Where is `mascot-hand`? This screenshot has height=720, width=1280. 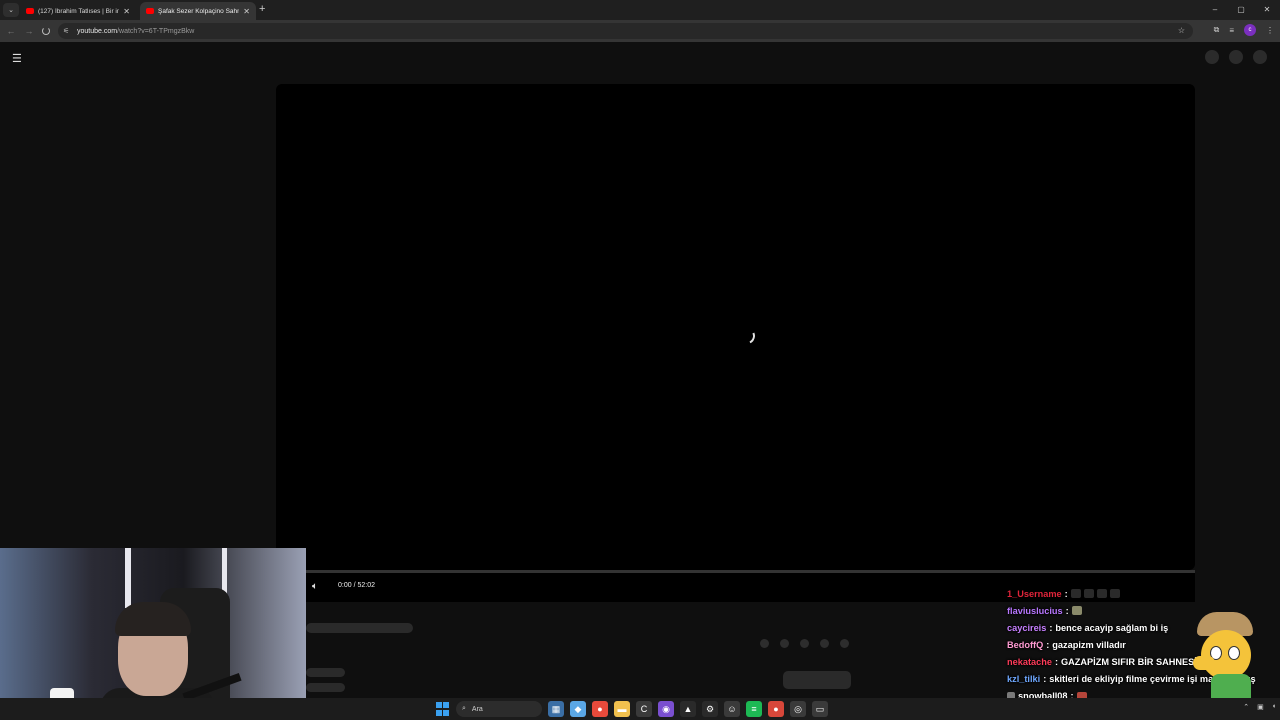
mascot-hand is located at coordinates (1204, 663).